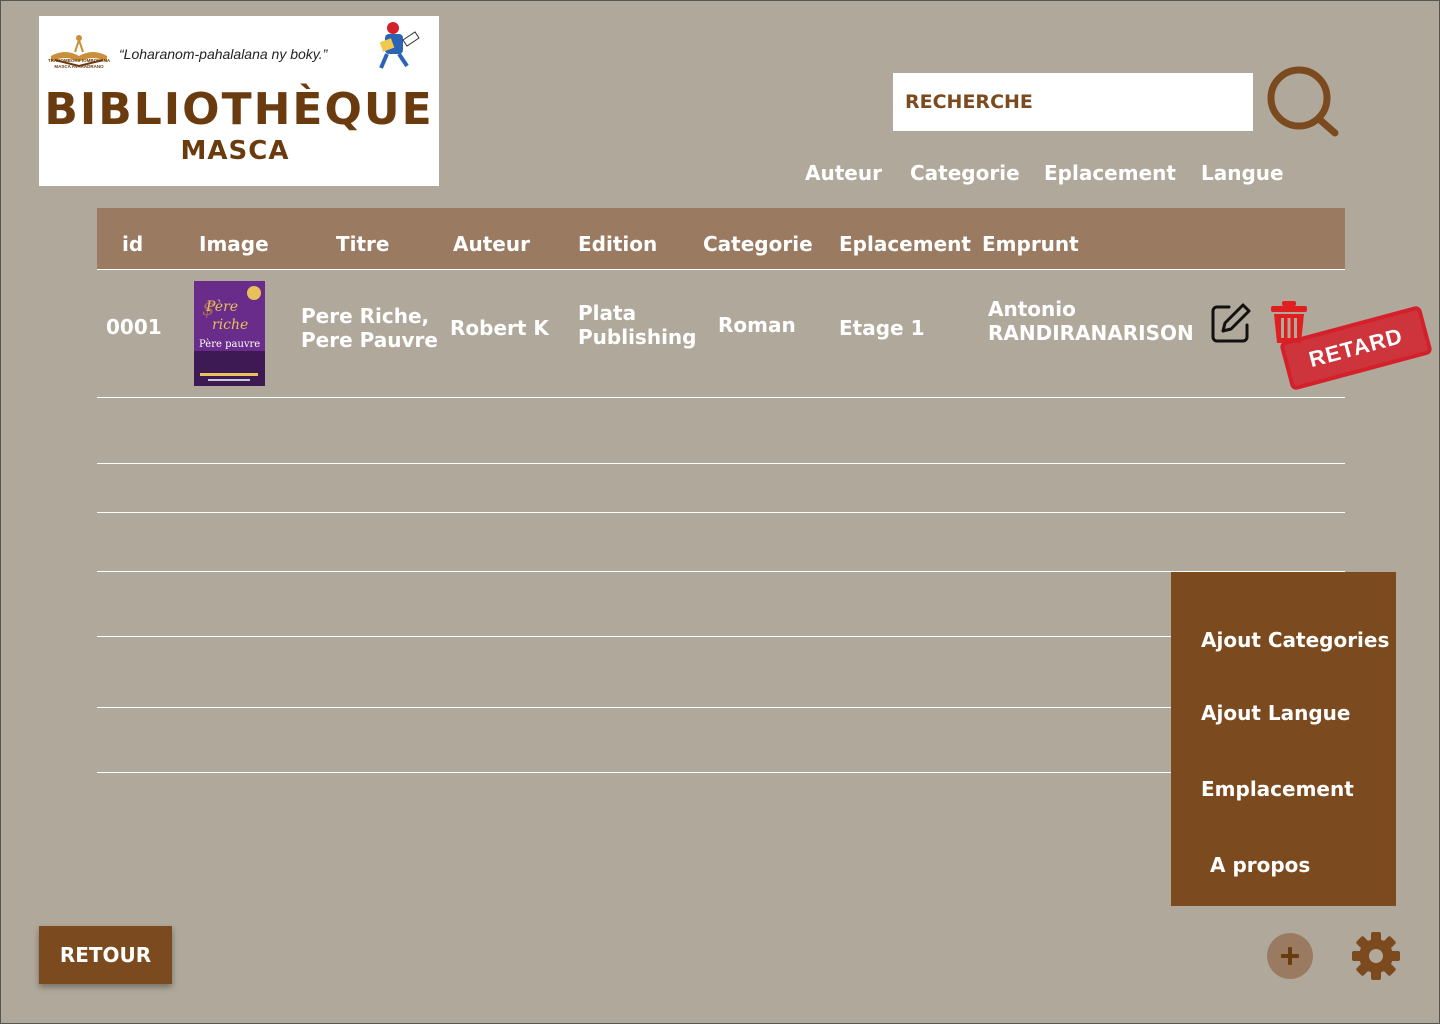  I want to click on open-book-emblem-icon, so click(79, 51).